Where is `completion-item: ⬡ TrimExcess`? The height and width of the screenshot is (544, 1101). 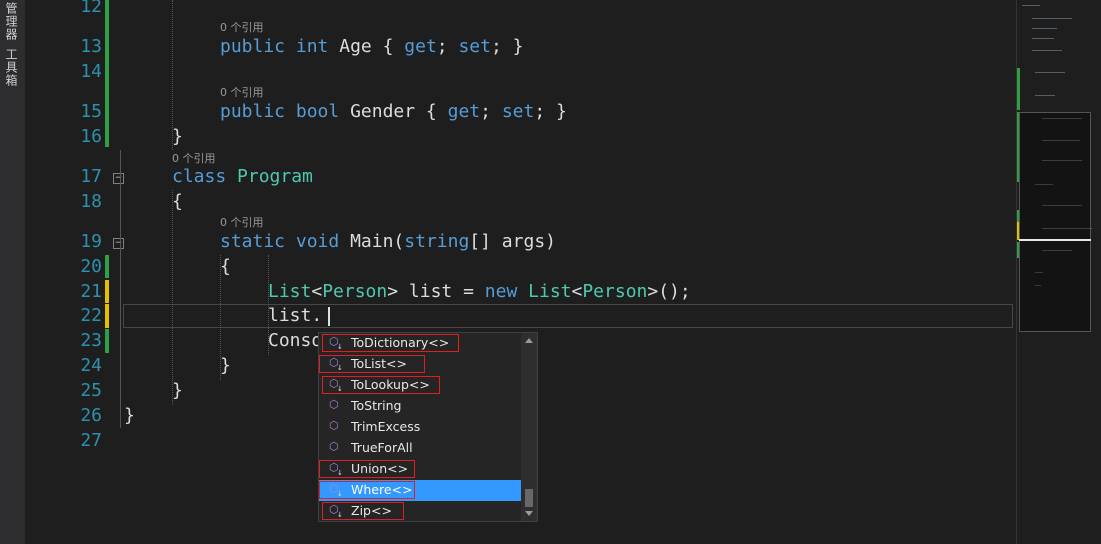 completion-item: ⬡ TrimExcess is located at coordinates (420, 427).